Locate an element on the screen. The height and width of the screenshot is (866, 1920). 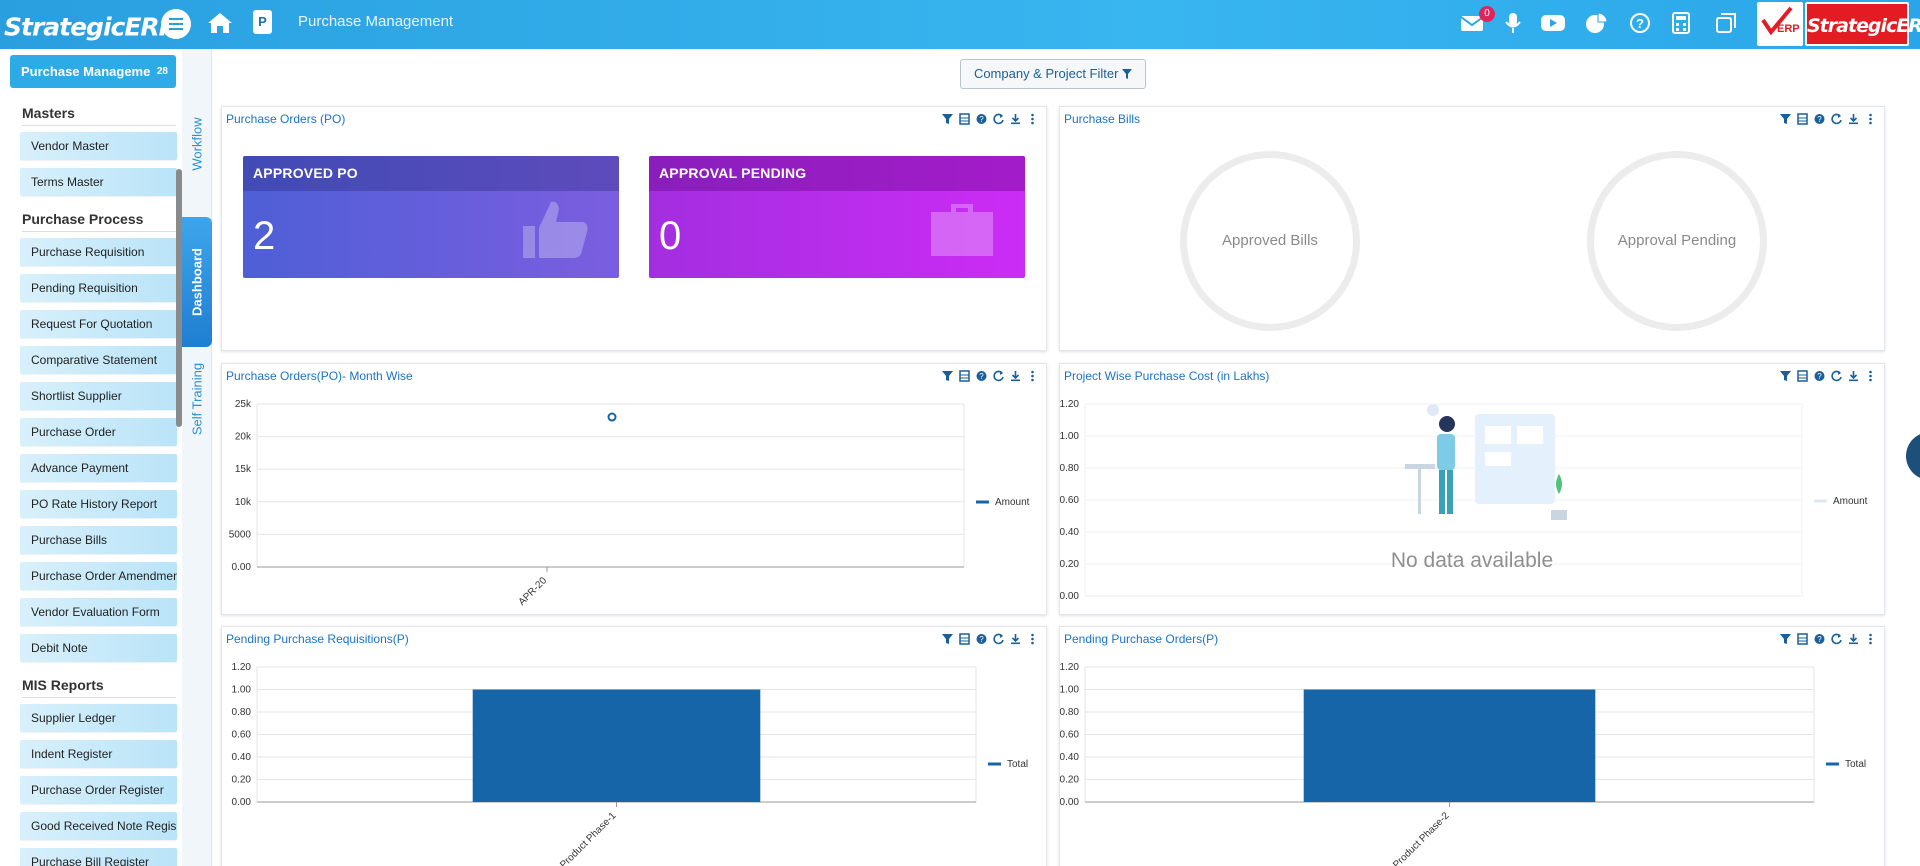
sidebar-item: Comparative Statement is located at coordinates (98, 360).